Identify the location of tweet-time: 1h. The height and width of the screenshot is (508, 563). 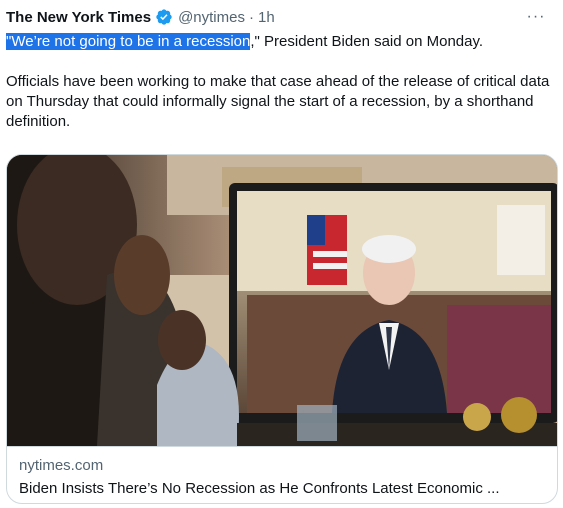
(266, 17).